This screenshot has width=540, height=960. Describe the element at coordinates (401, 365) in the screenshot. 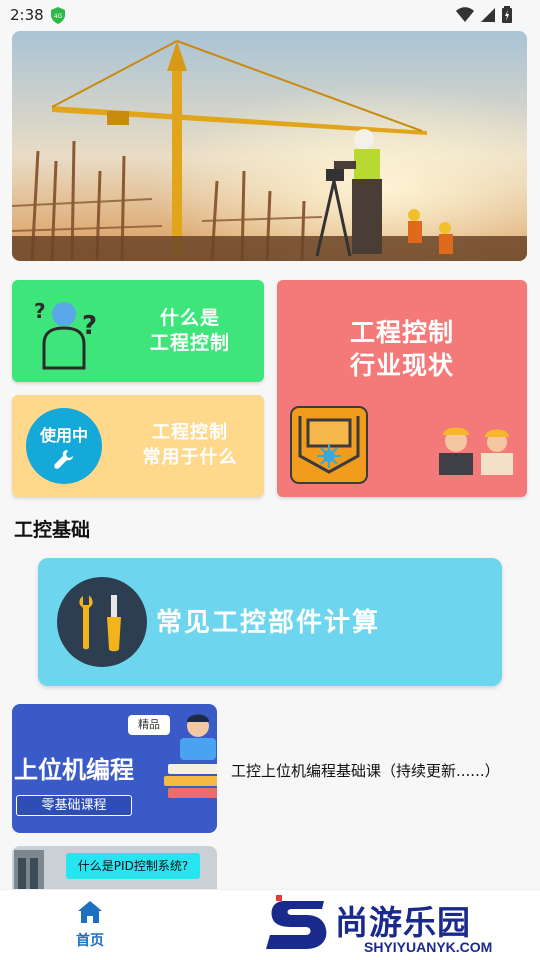

I see `industry-line2: 行业现状` at that location.